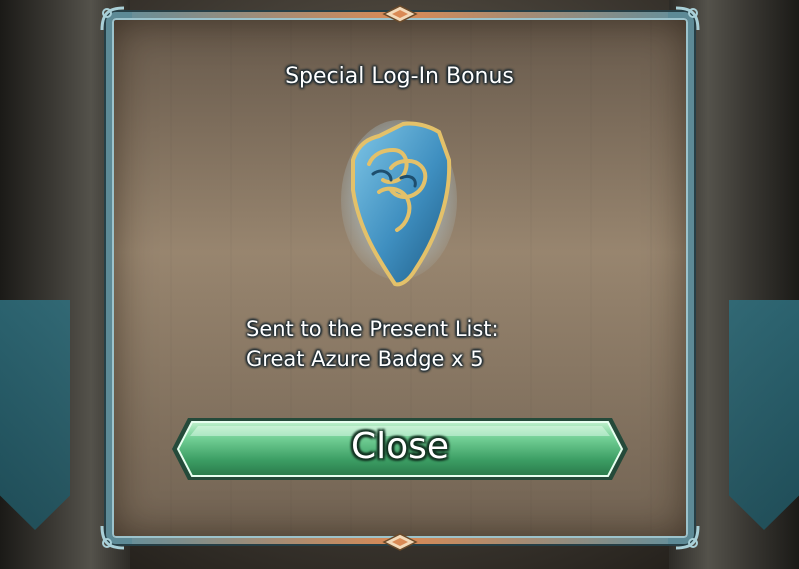  I want to click on dialog-title: Special Log-In Bonus, so click(399, 76).